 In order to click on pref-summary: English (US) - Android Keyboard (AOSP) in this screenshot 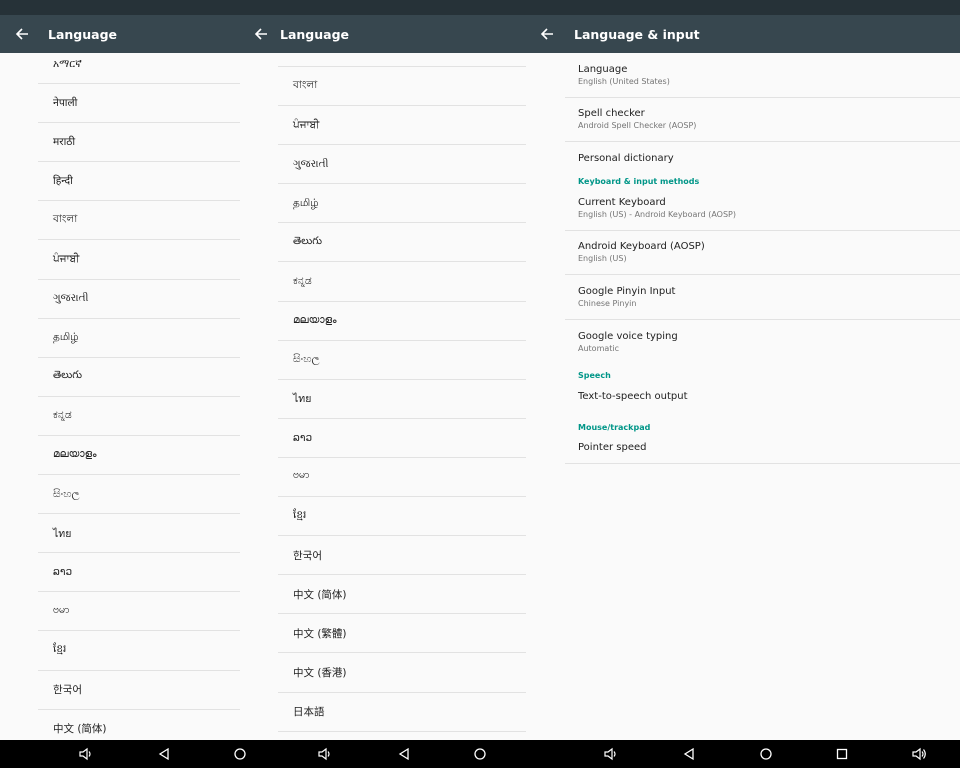, I will do `click(657, 214)`.